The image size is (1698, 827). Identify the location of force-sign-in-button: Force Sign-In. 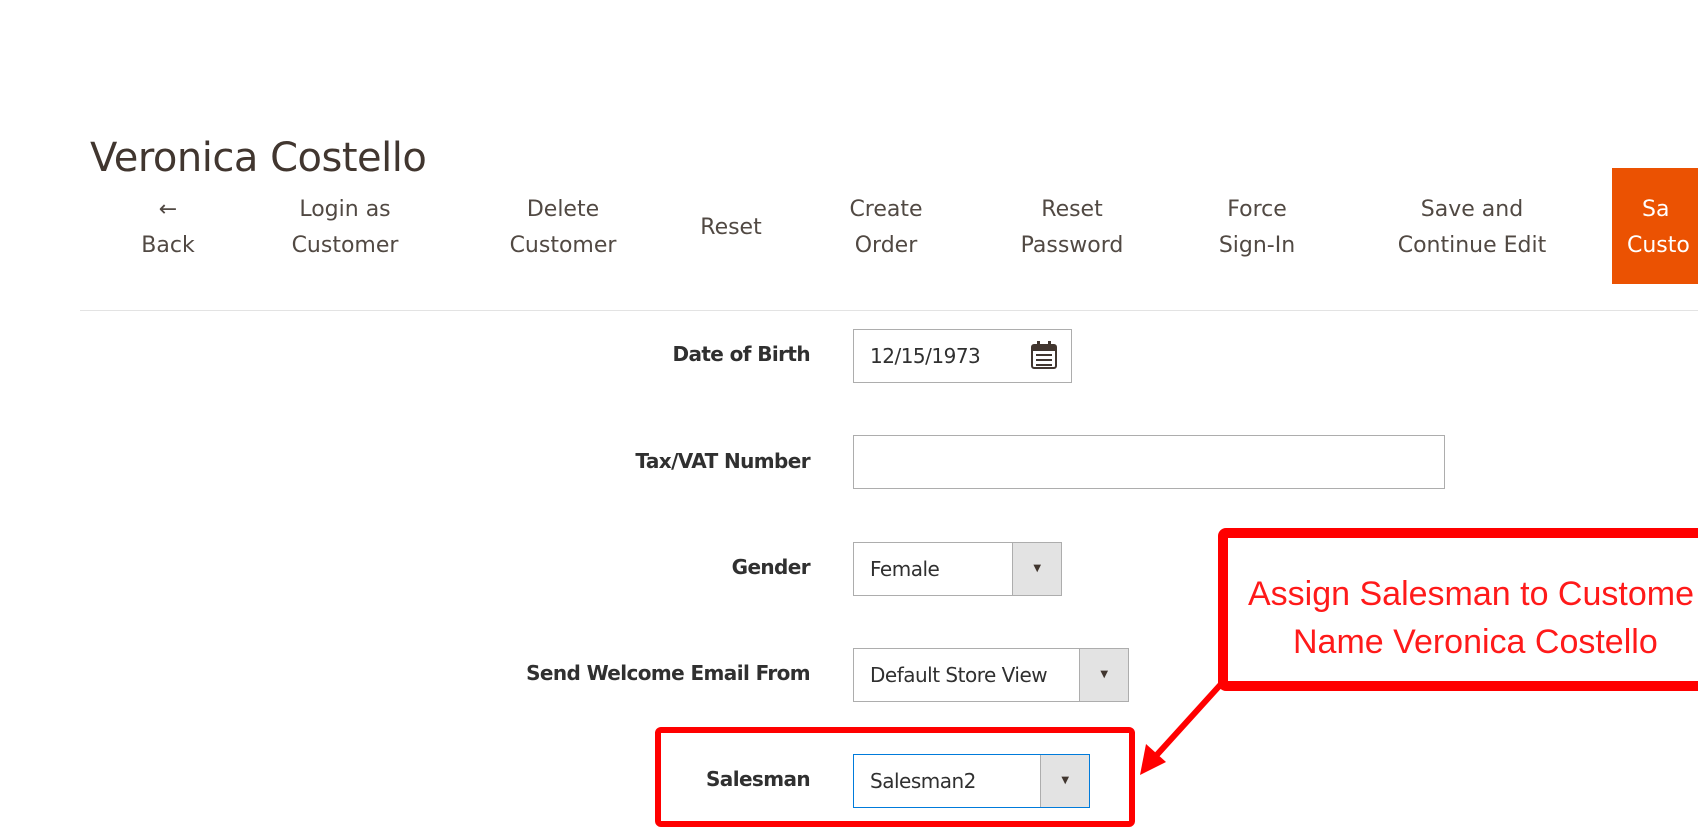
(1257, 228).